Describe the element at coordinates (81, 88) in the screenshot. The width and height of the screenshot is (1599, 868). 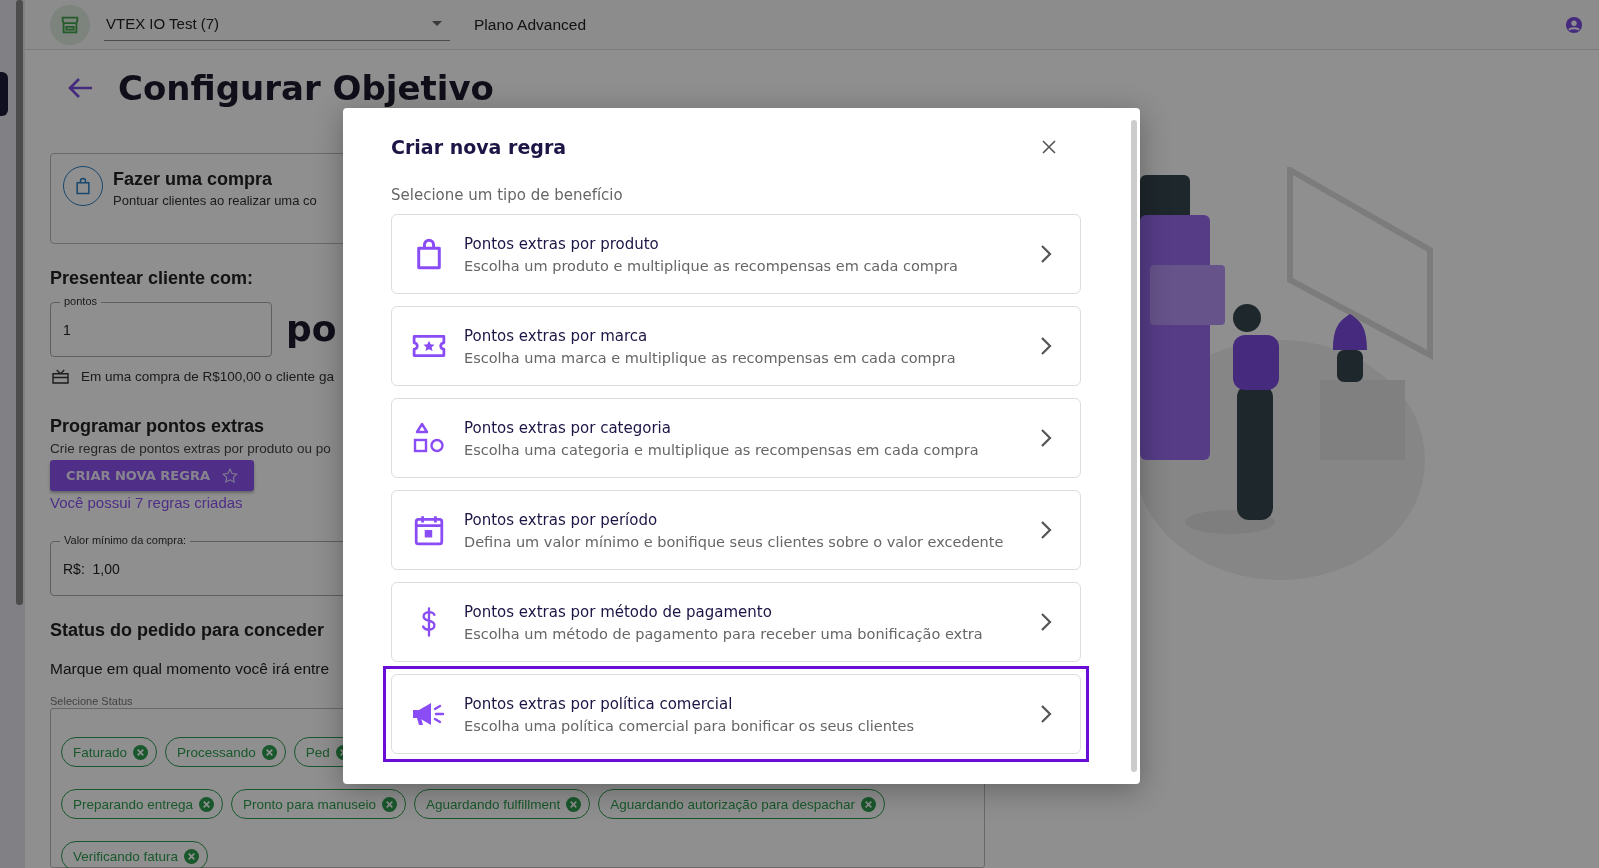
I see `back-arrow-icon` at that location.